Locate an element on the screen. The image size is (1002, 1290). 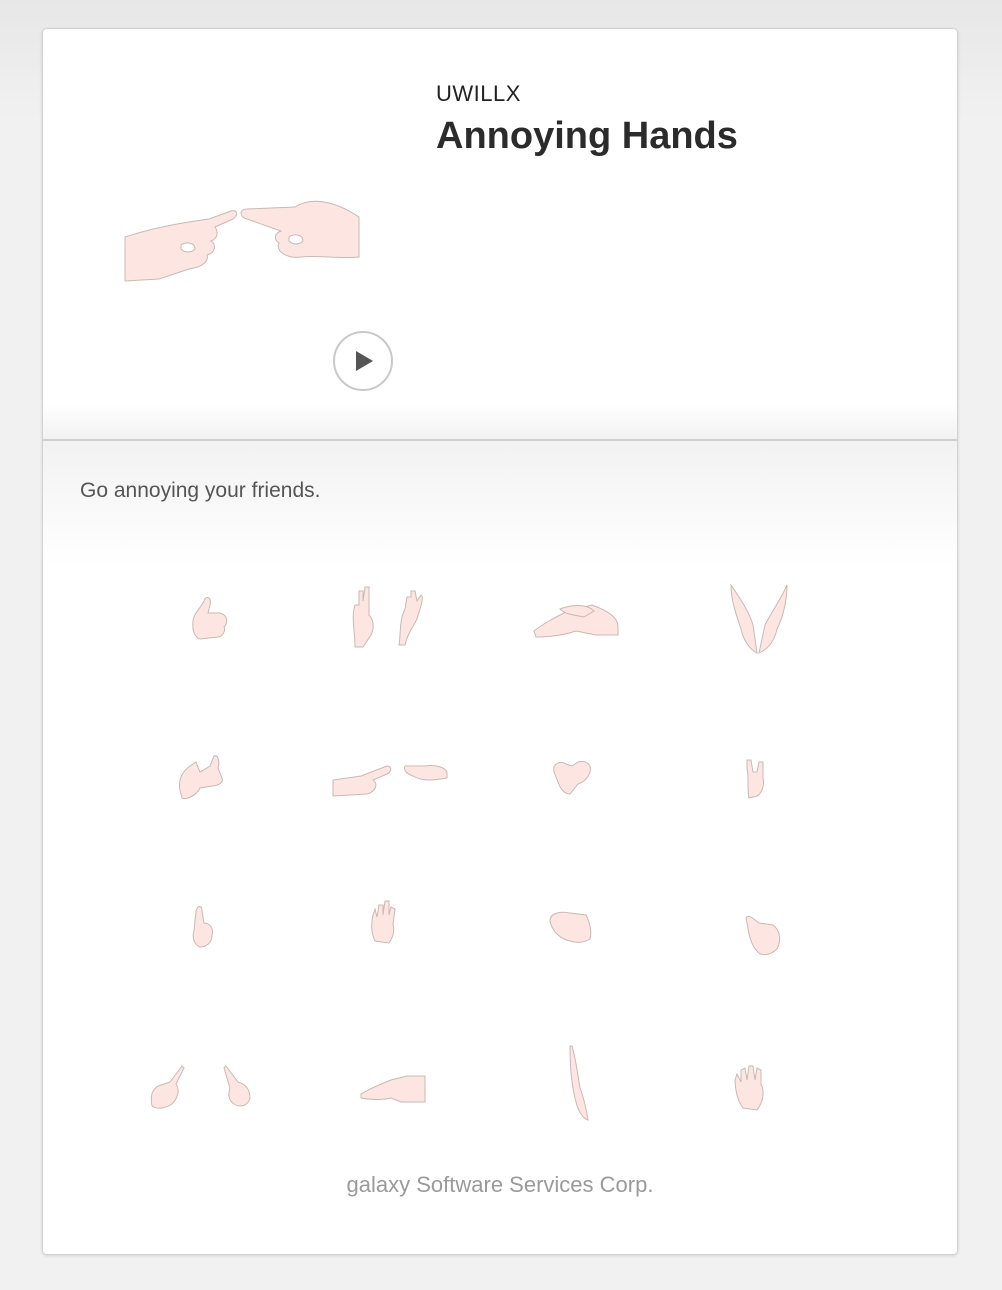
touching-fingers-art is located at coordinates (242, 241).